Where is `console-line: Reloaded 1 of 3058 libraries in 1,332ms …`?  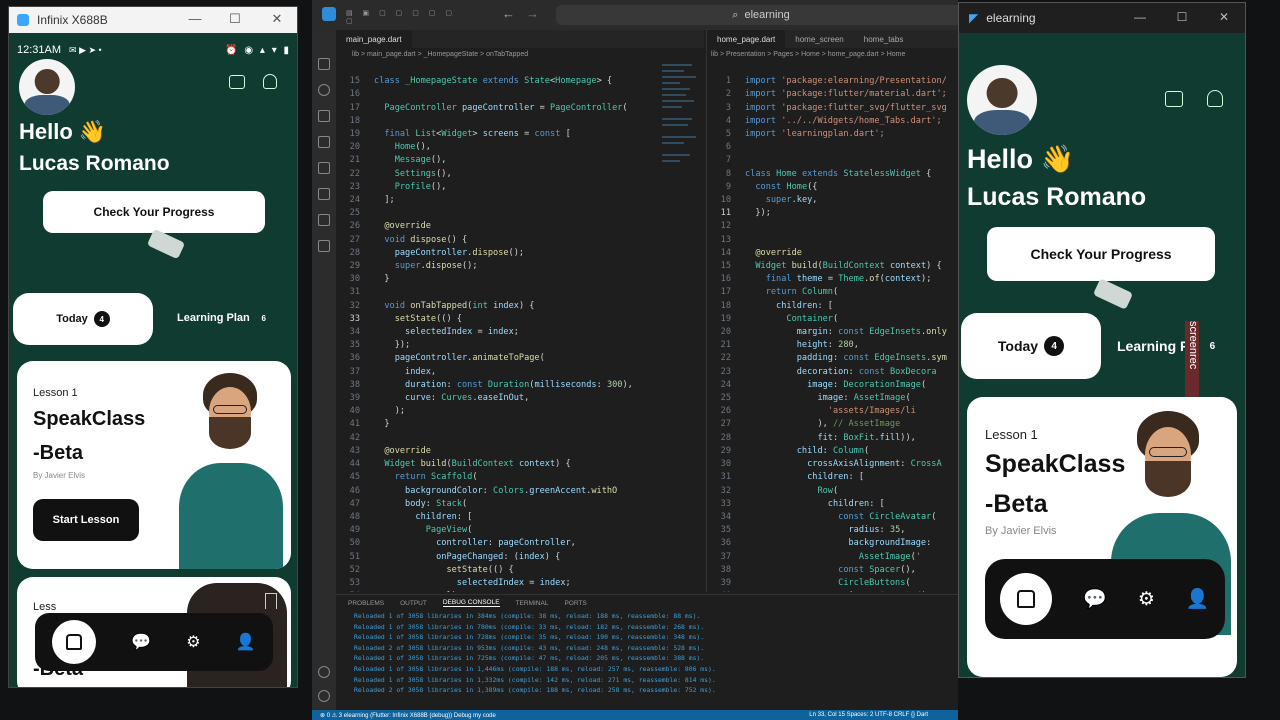
console-line: Reloaded 1 of 3058 libraries in 1,332ms … is located at coordinates (535, 679).